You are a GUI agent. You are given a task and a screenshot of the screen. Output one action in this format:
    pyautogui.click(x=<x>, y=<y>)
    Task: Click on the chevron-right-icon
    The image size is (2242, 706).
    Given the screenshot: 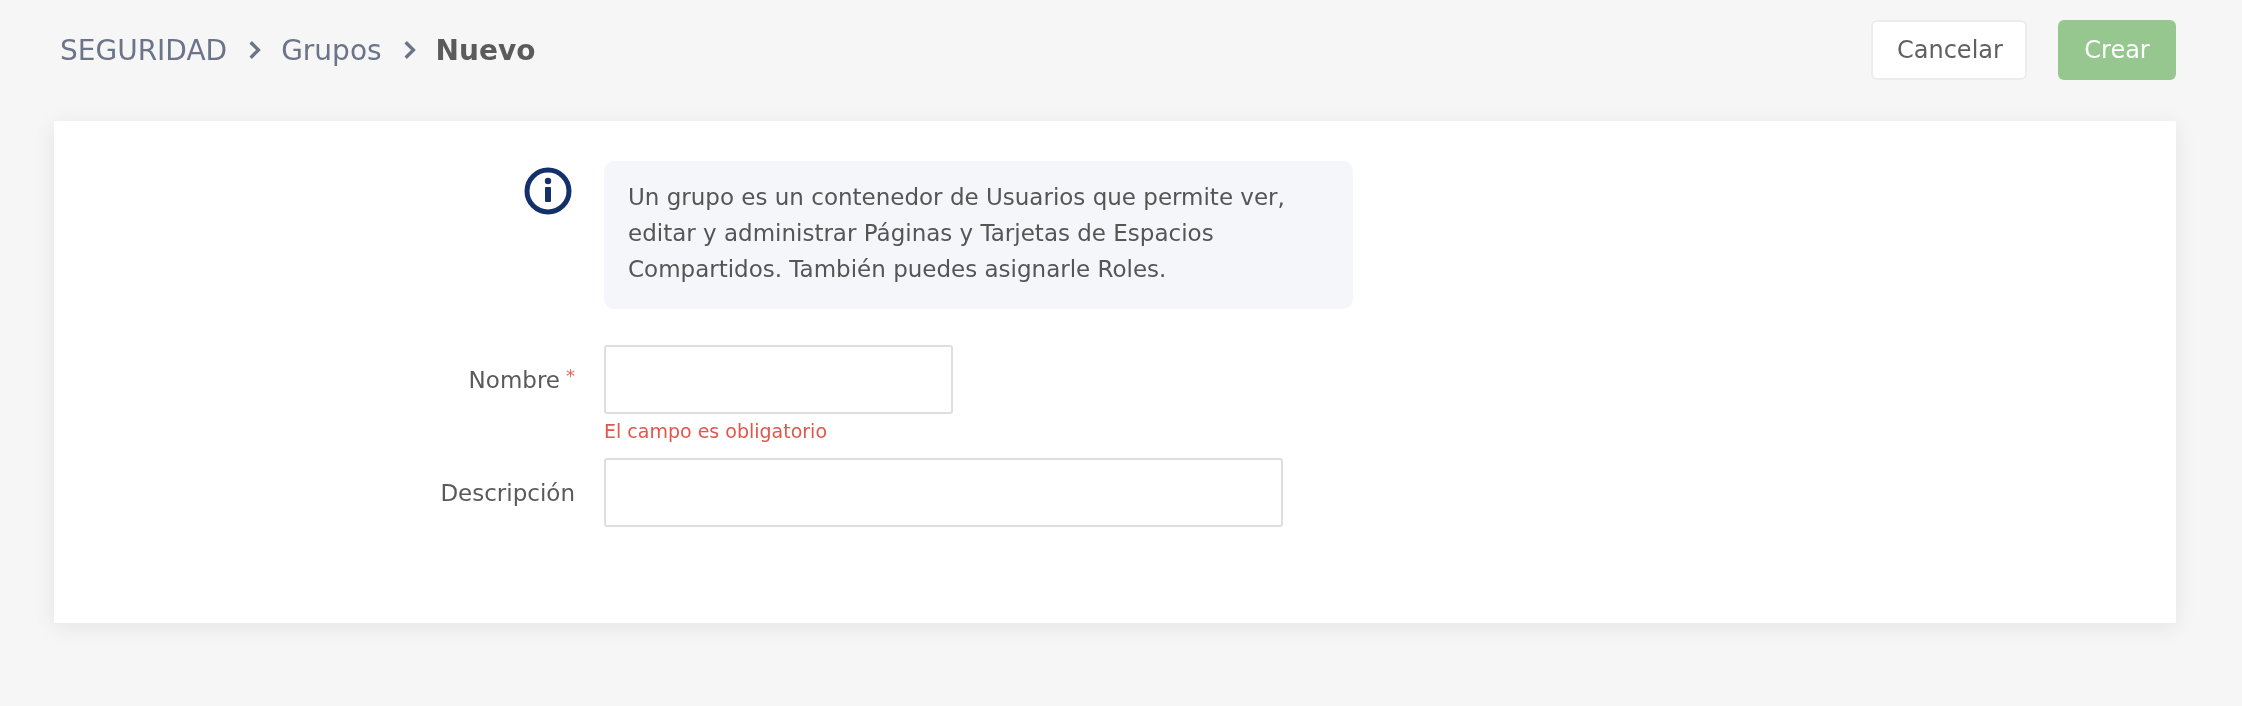 What is the action you would take?
    pyautogui.click(x=254, y=50)
    